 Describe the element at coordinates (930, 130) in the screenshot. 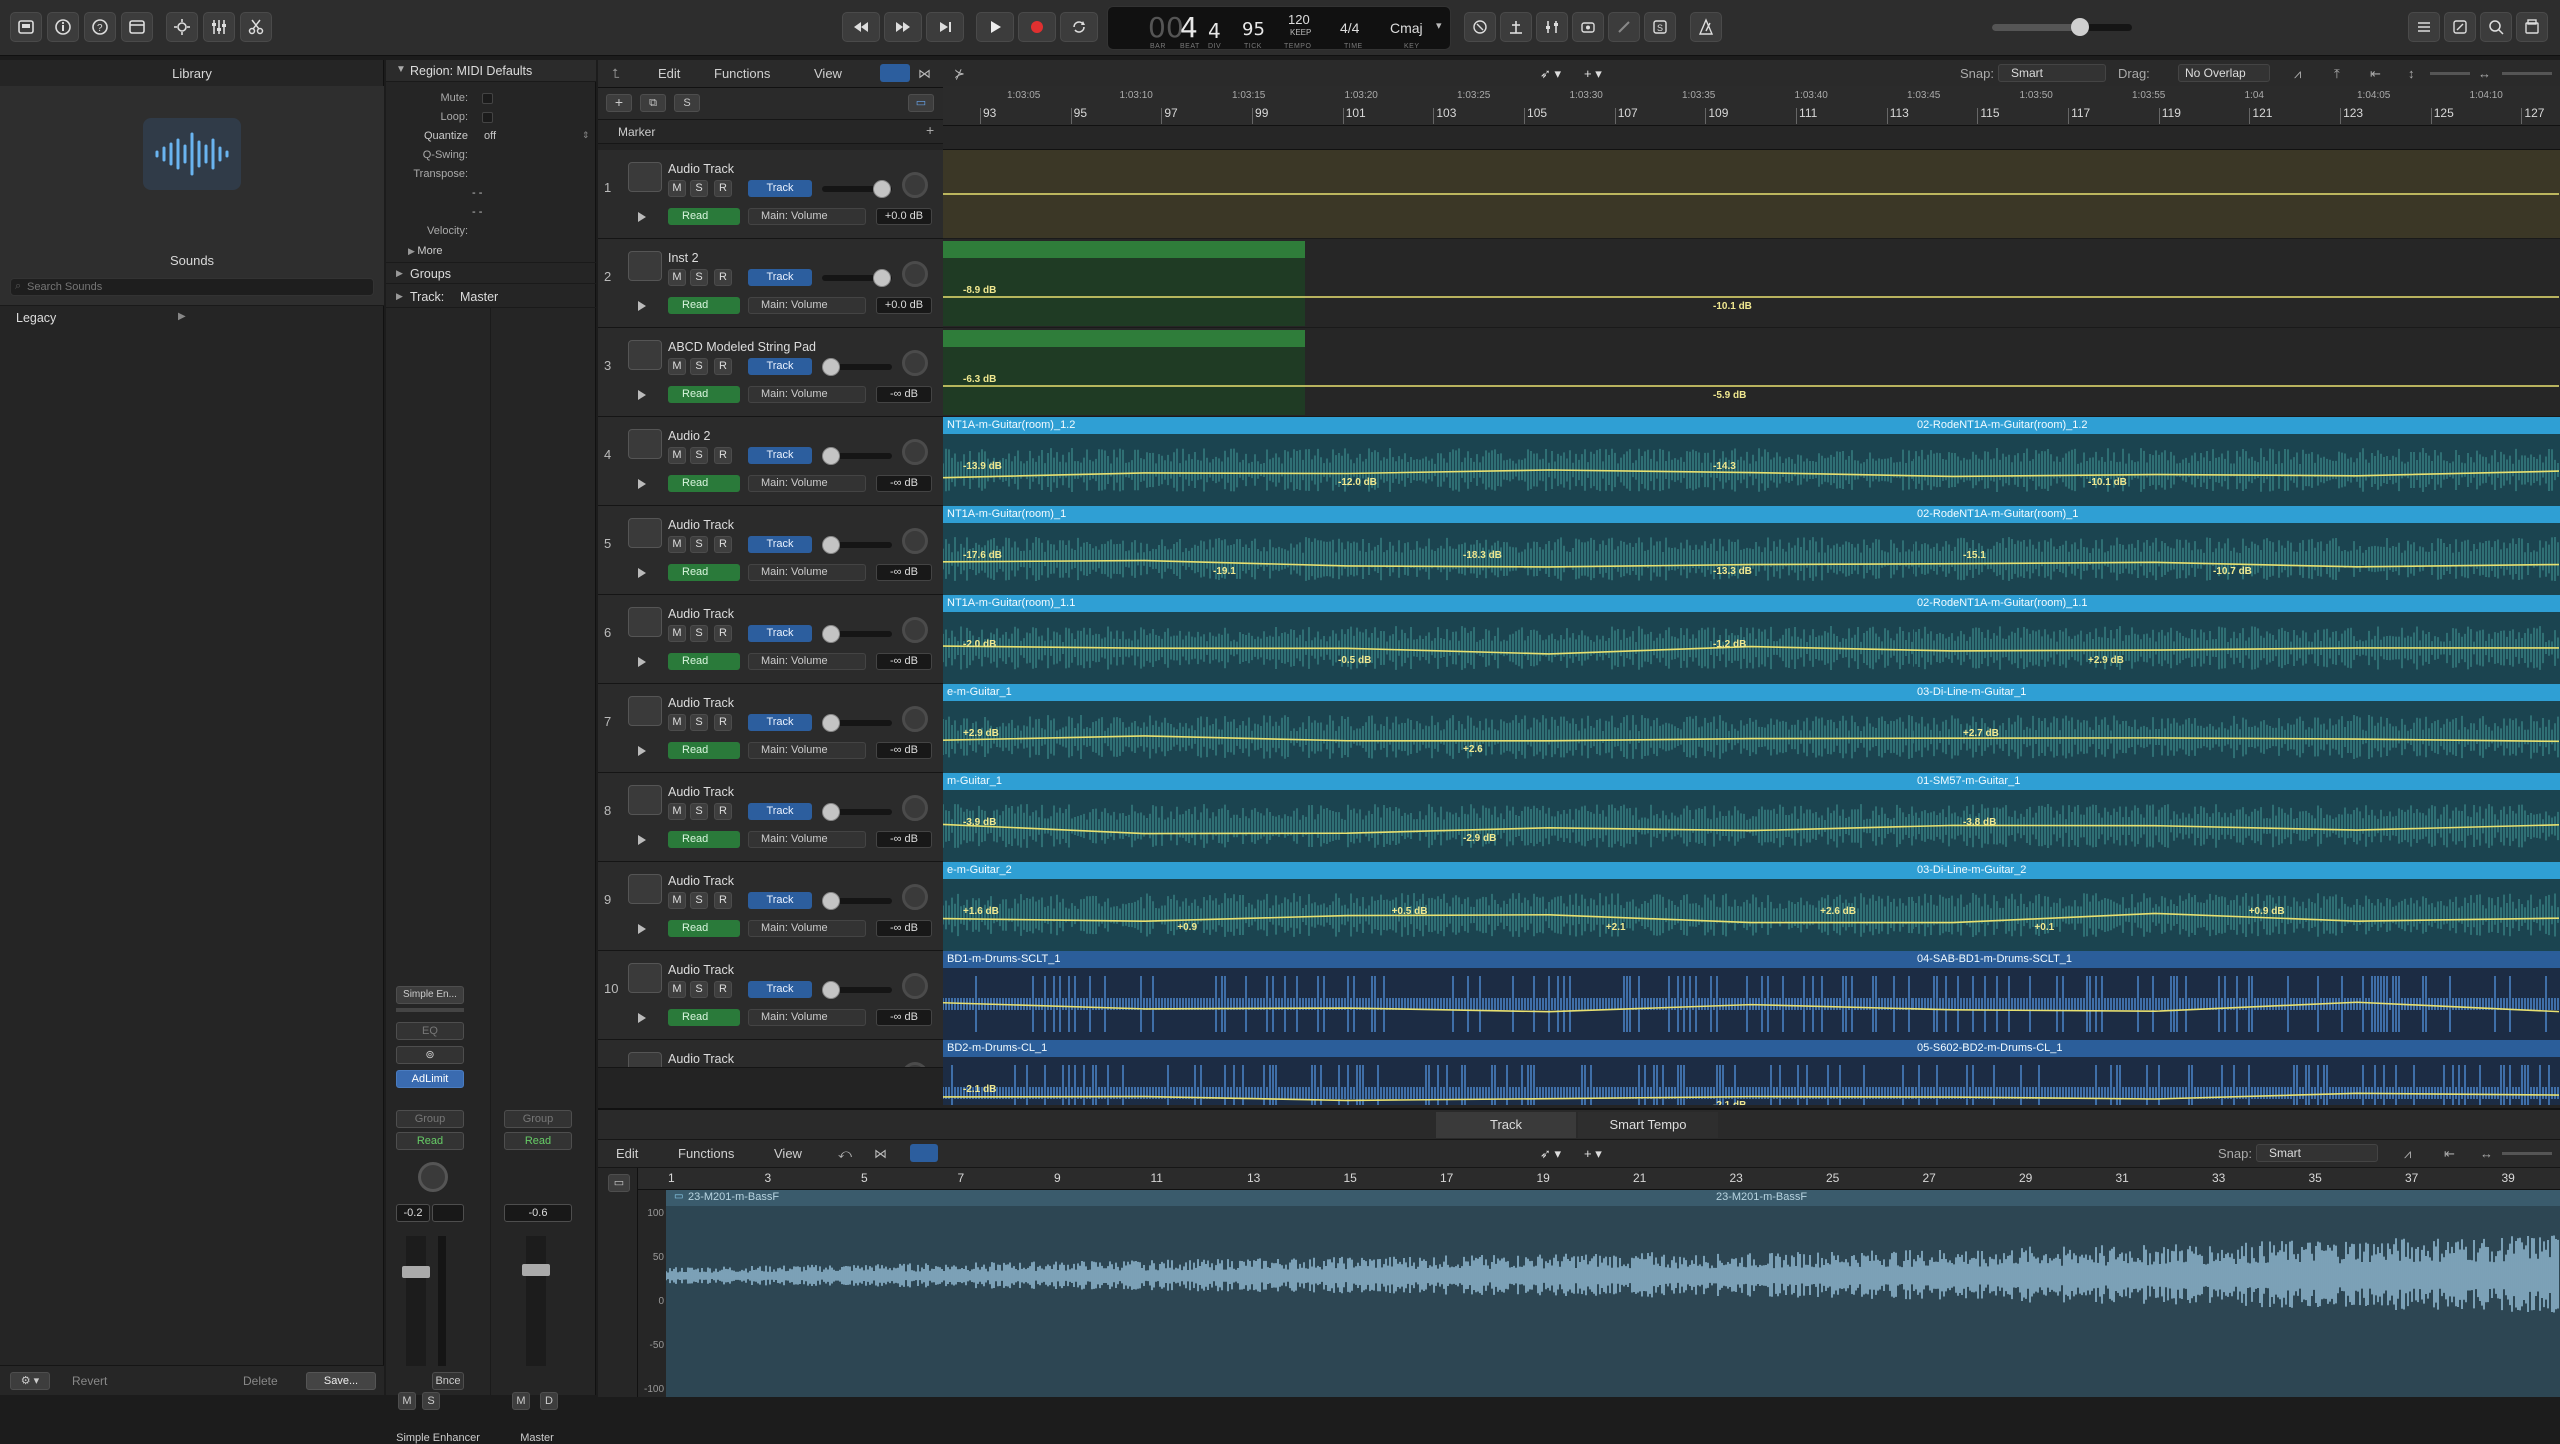

I see `add-marker-icon: +` at that location.